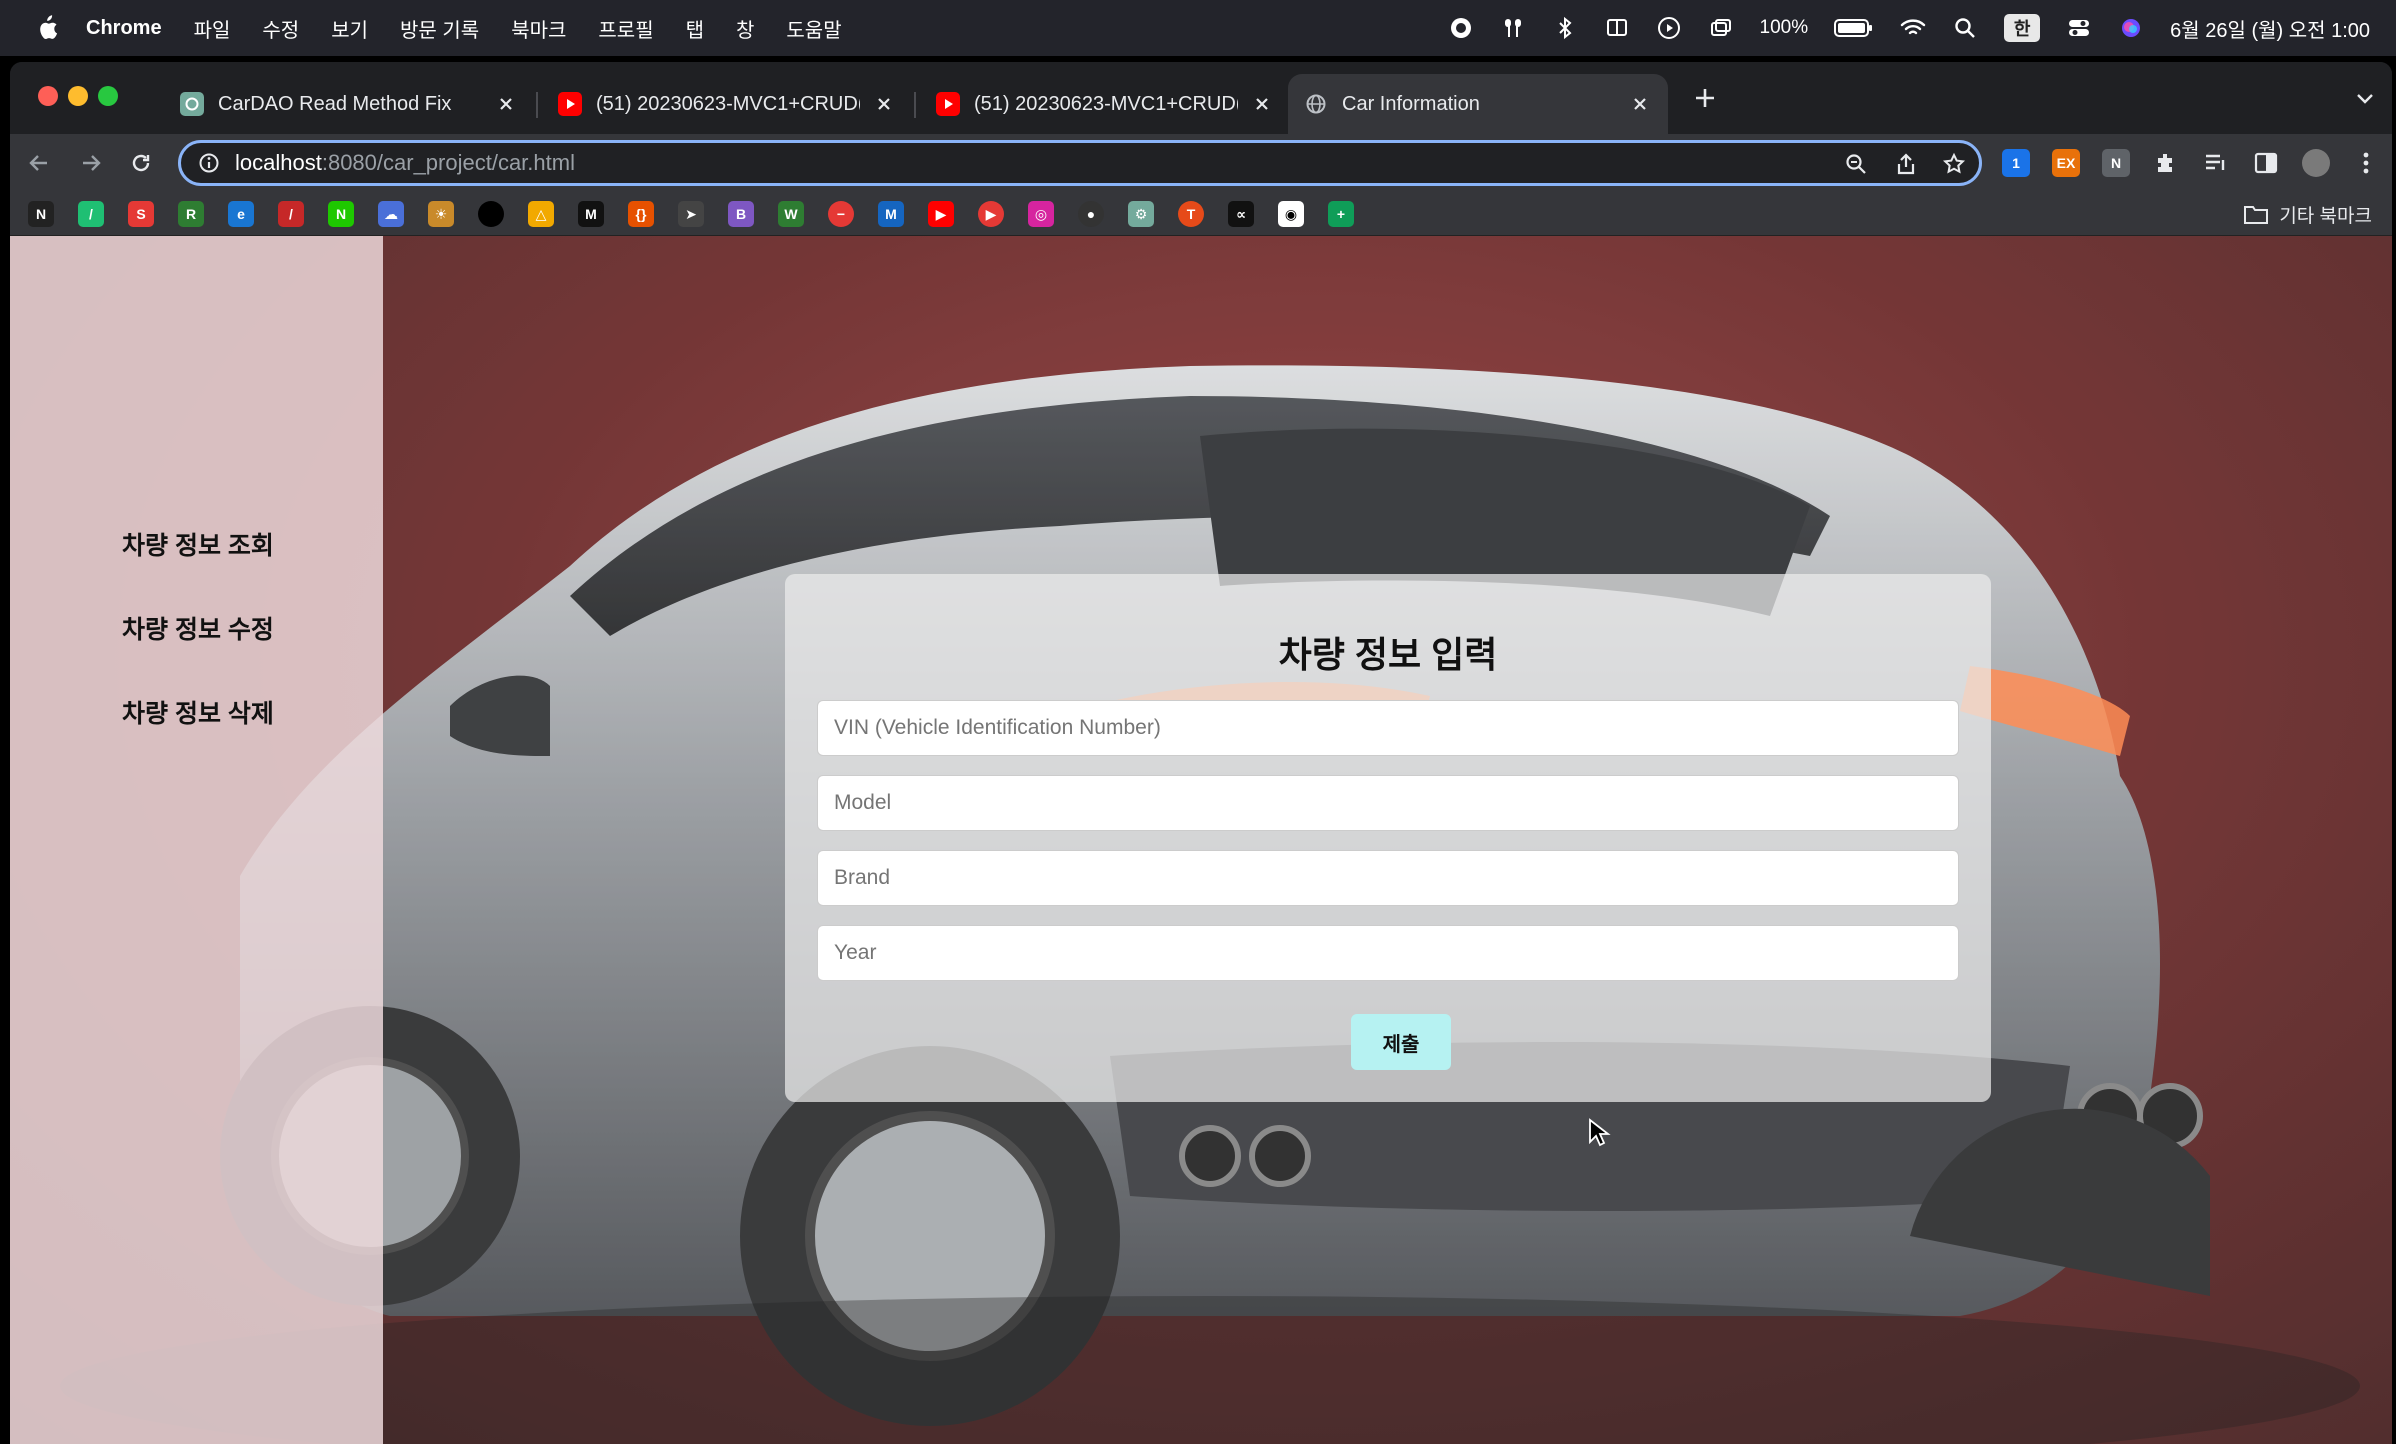 The width and height of the screenshot is (2396, 1444). Describe the element at coordinates (813, 28) in the screenshot. I see `menu-help: 도움말` at that location.